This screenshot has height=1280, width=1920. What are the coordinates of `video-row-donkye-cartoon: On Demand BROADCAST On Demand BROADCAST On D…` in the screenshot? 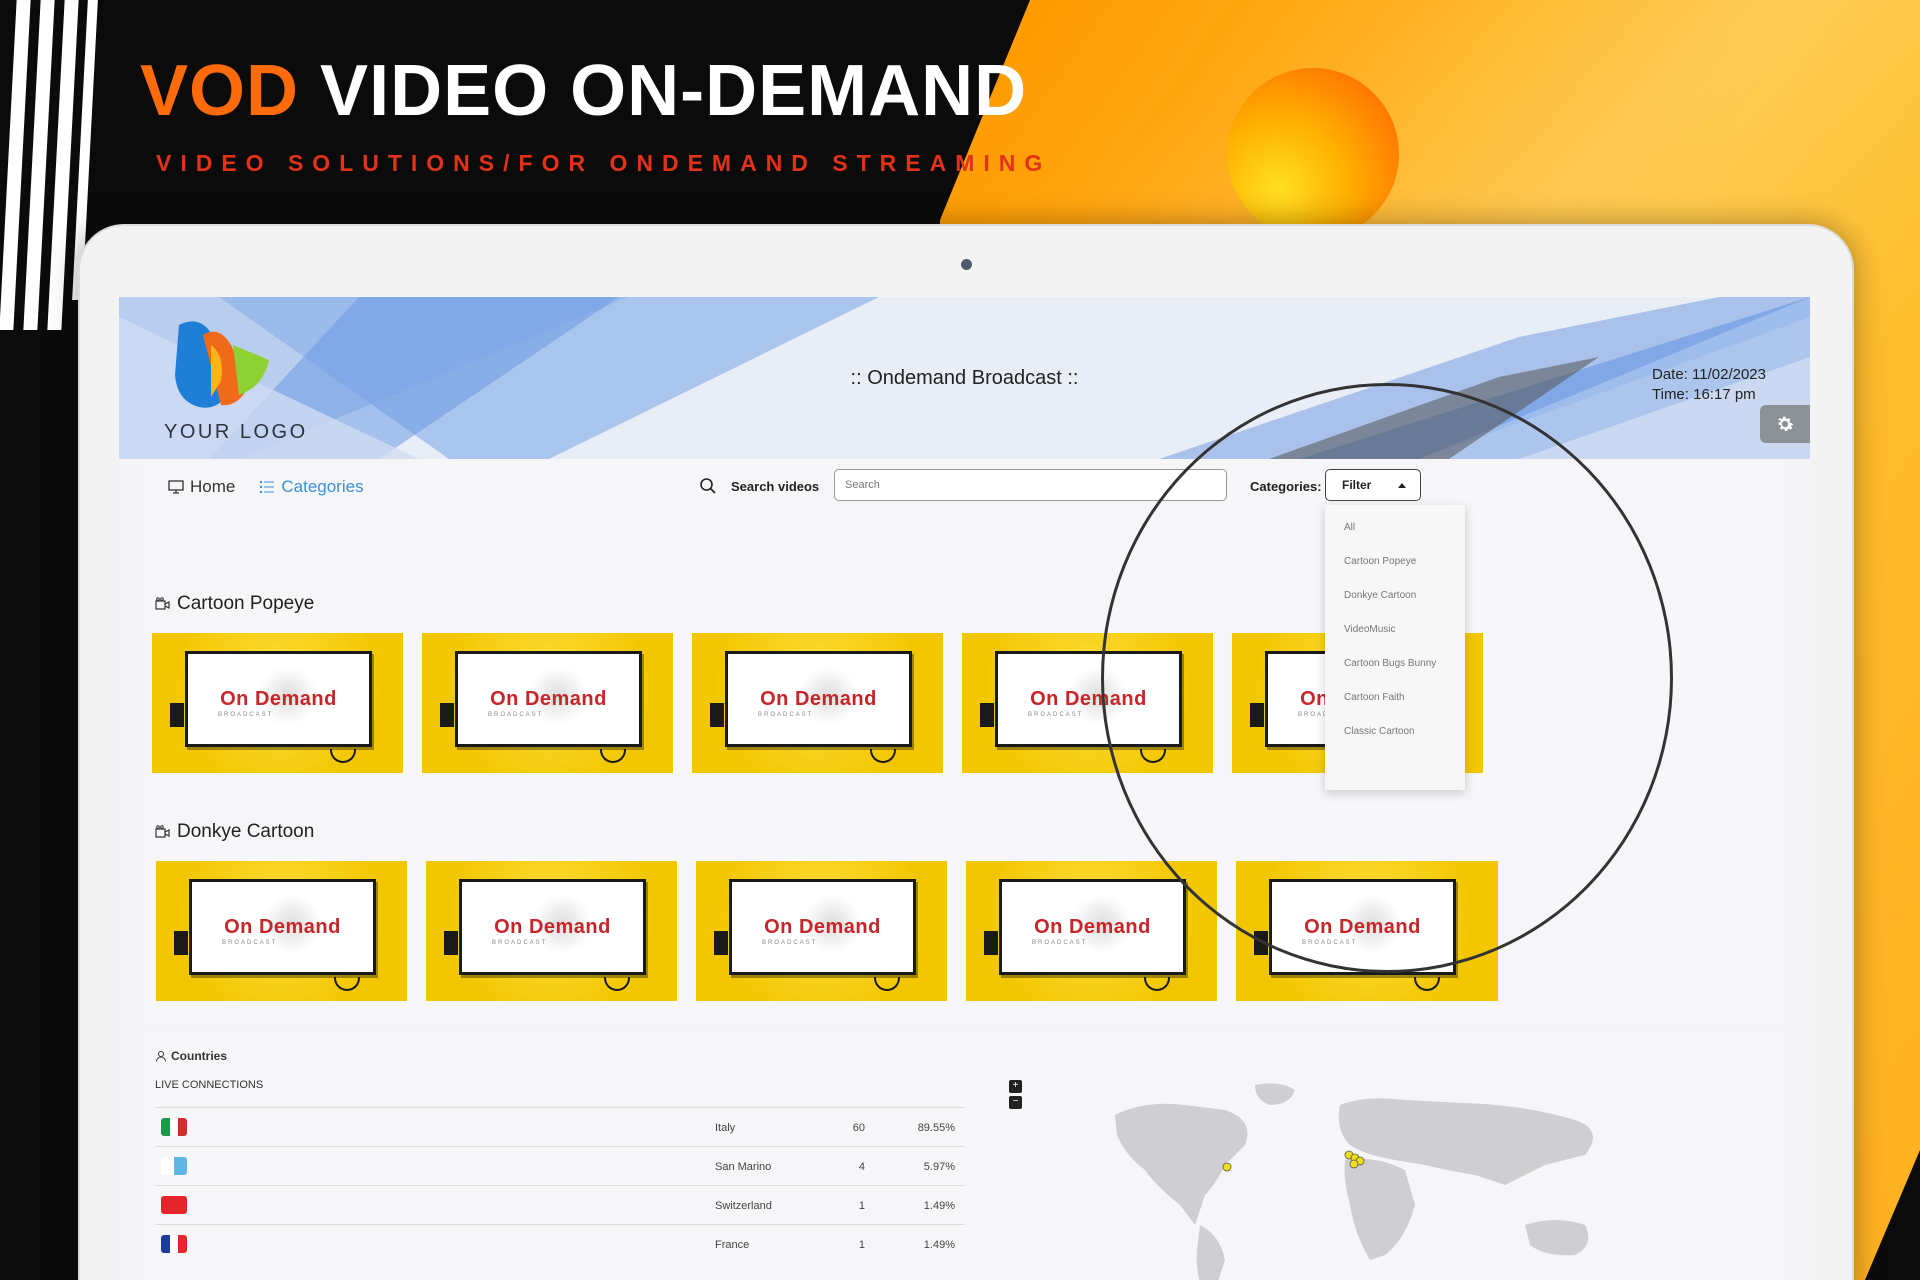 It's located at (827, 931).